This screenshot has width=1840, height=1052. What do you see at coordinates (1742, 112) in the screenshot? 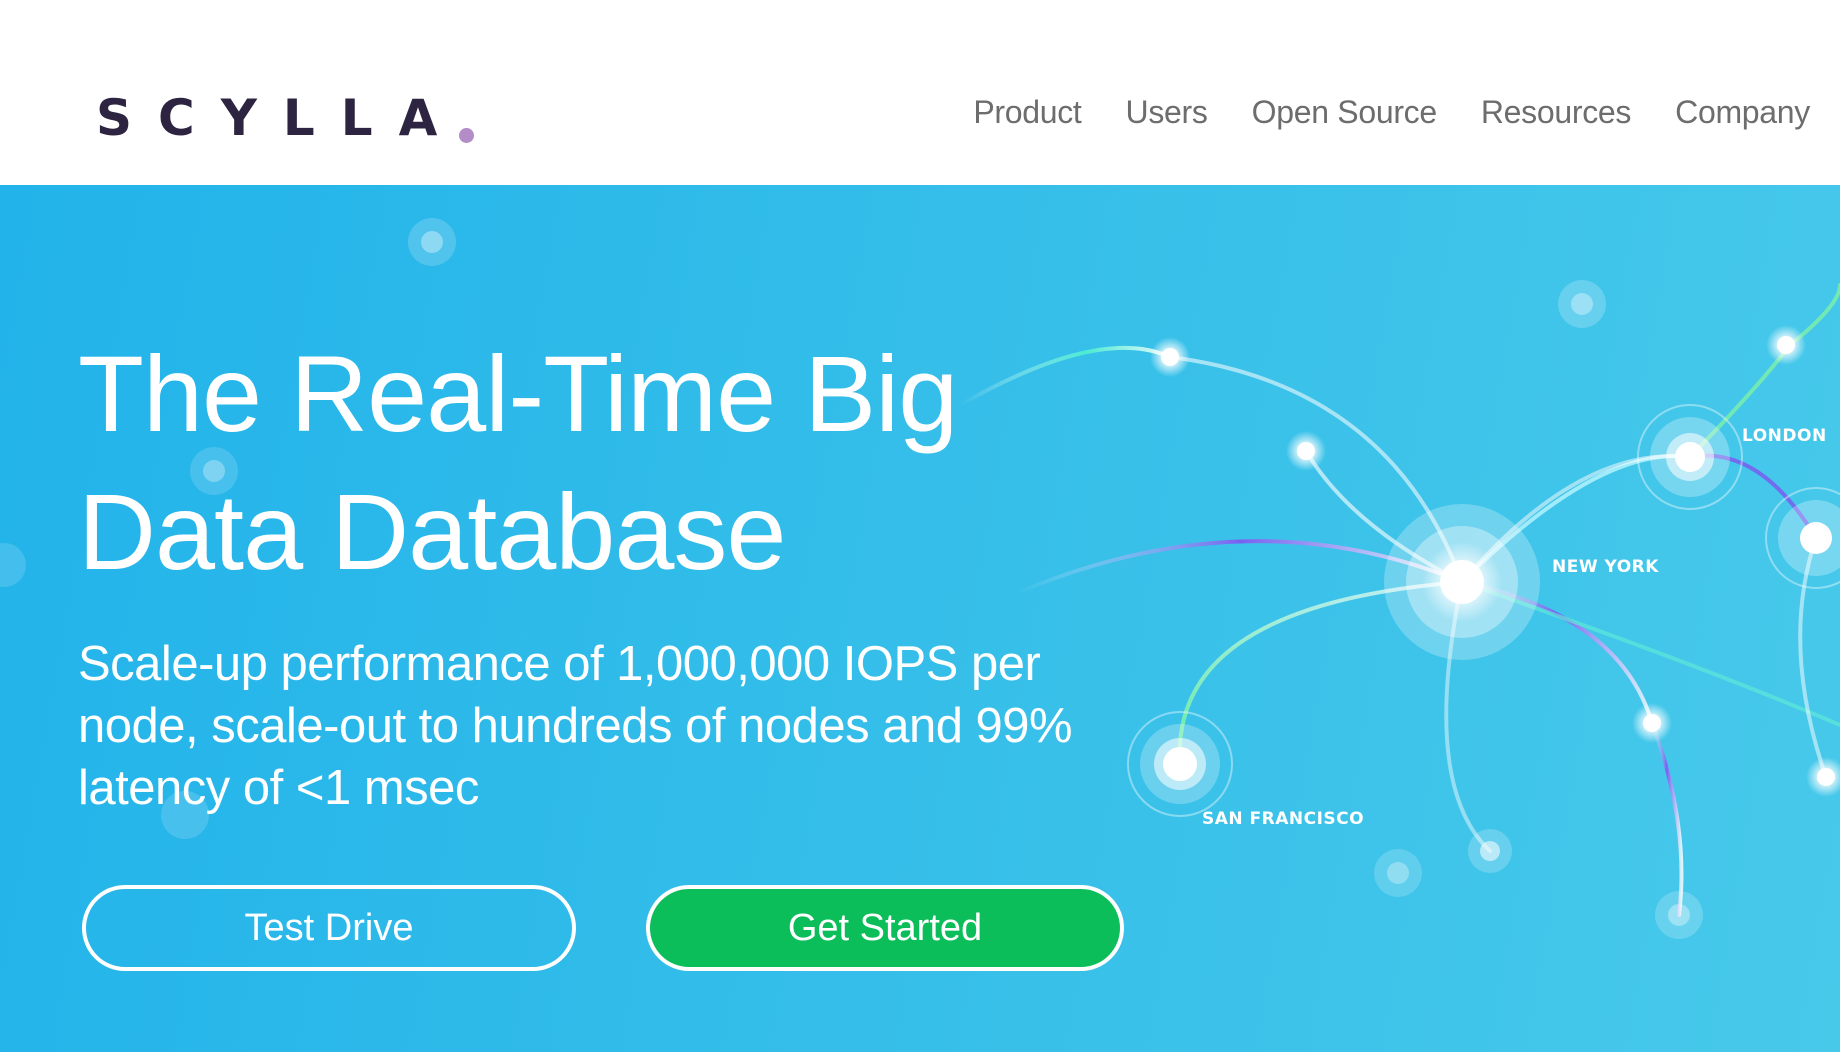
I see `nav-item-company: Company` at bounding box center [1742, 112].